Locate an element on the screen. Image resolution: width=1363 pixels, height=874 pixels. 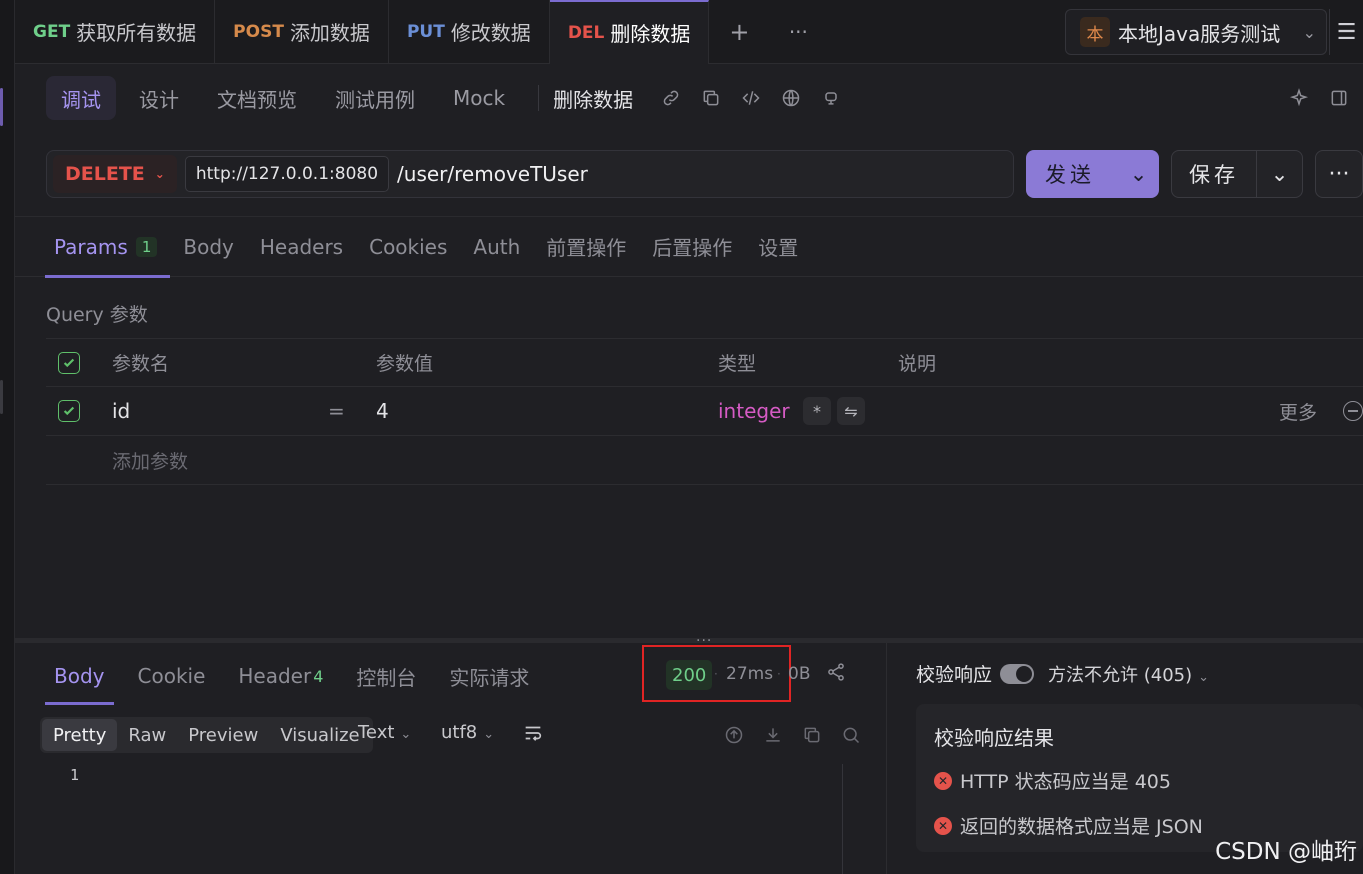
share-icon is located at coordinates (839, 675).